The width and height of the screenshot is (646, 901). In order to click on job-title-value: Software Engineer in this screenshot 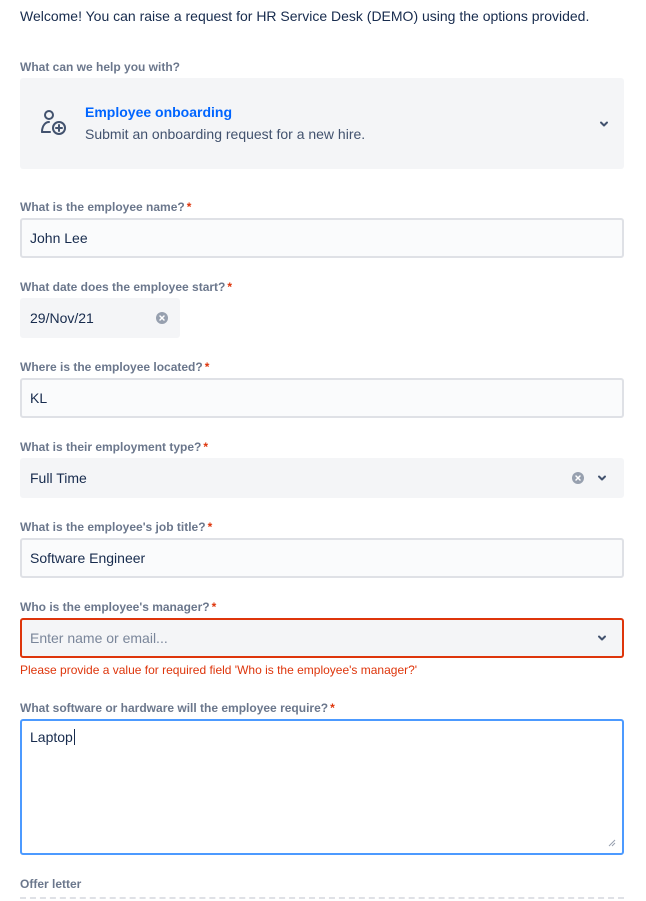, I will do `click(88, 558)`.